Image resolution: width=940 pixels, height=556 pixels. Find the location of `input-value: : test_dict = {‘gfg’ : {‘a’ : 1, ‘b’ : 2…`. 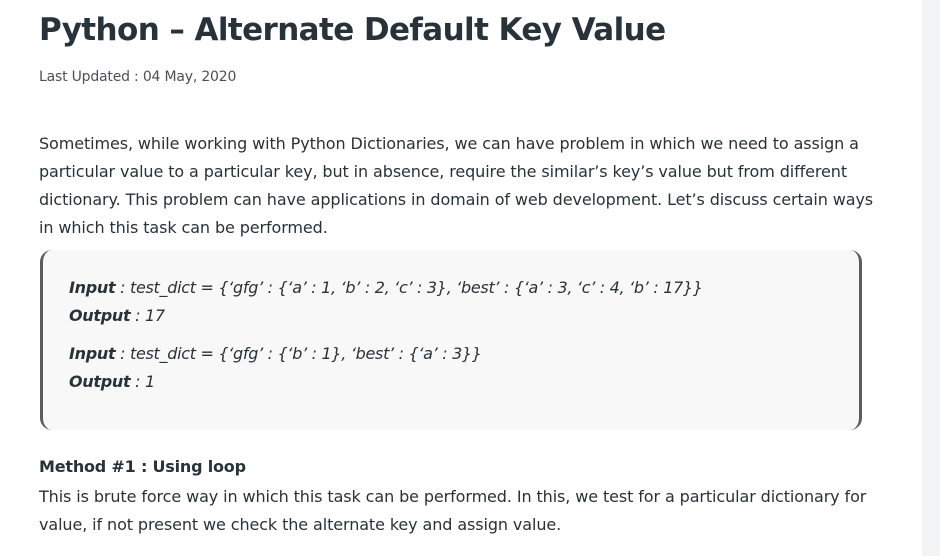

input-value: : test_dict = {‘gfg’ : {‘a’ : 1, ‘b’ : 2… is located at coordinates (409, 287).